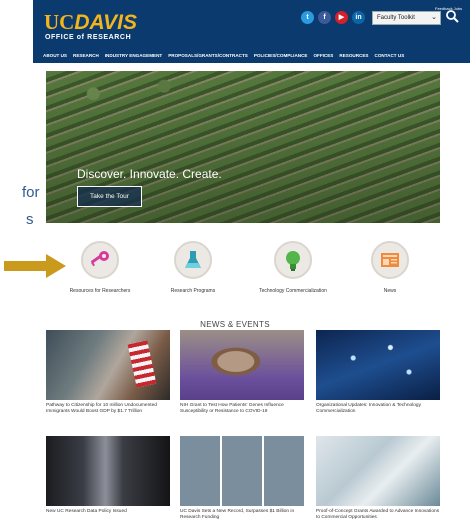 This screenshot has height=524, width=470. What do you see at coordinates (235, 324) in the screenshot?
I see `news-events-heading: NEWS & EVENTS` at bounding box center [235, 324].